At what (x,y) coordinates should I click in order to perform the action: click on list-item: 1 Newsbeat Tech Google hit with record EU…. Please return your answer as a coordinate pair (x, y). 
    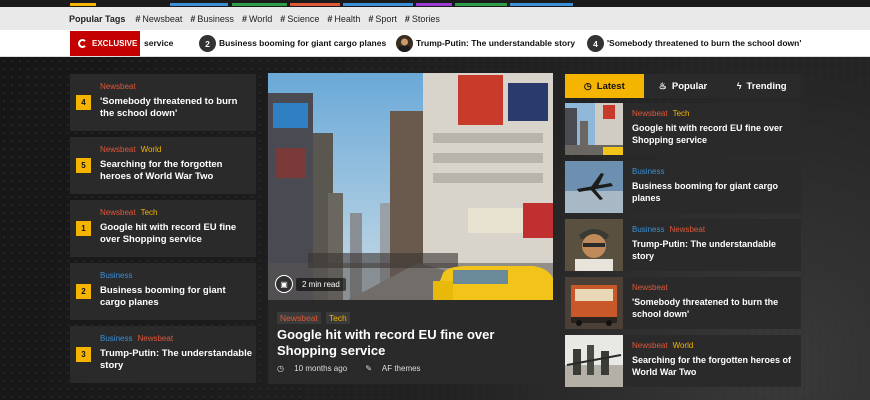
    Looking at the image, I should click on (163, 228).